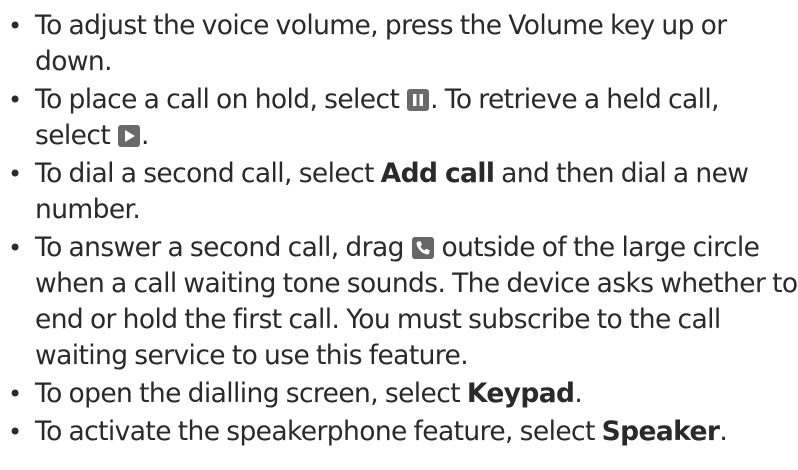 The image size is (798, 470). Describe the element at coordinates (221, 99) in the screenshot. I see `item-text: To place a call on hold, select` at that location.